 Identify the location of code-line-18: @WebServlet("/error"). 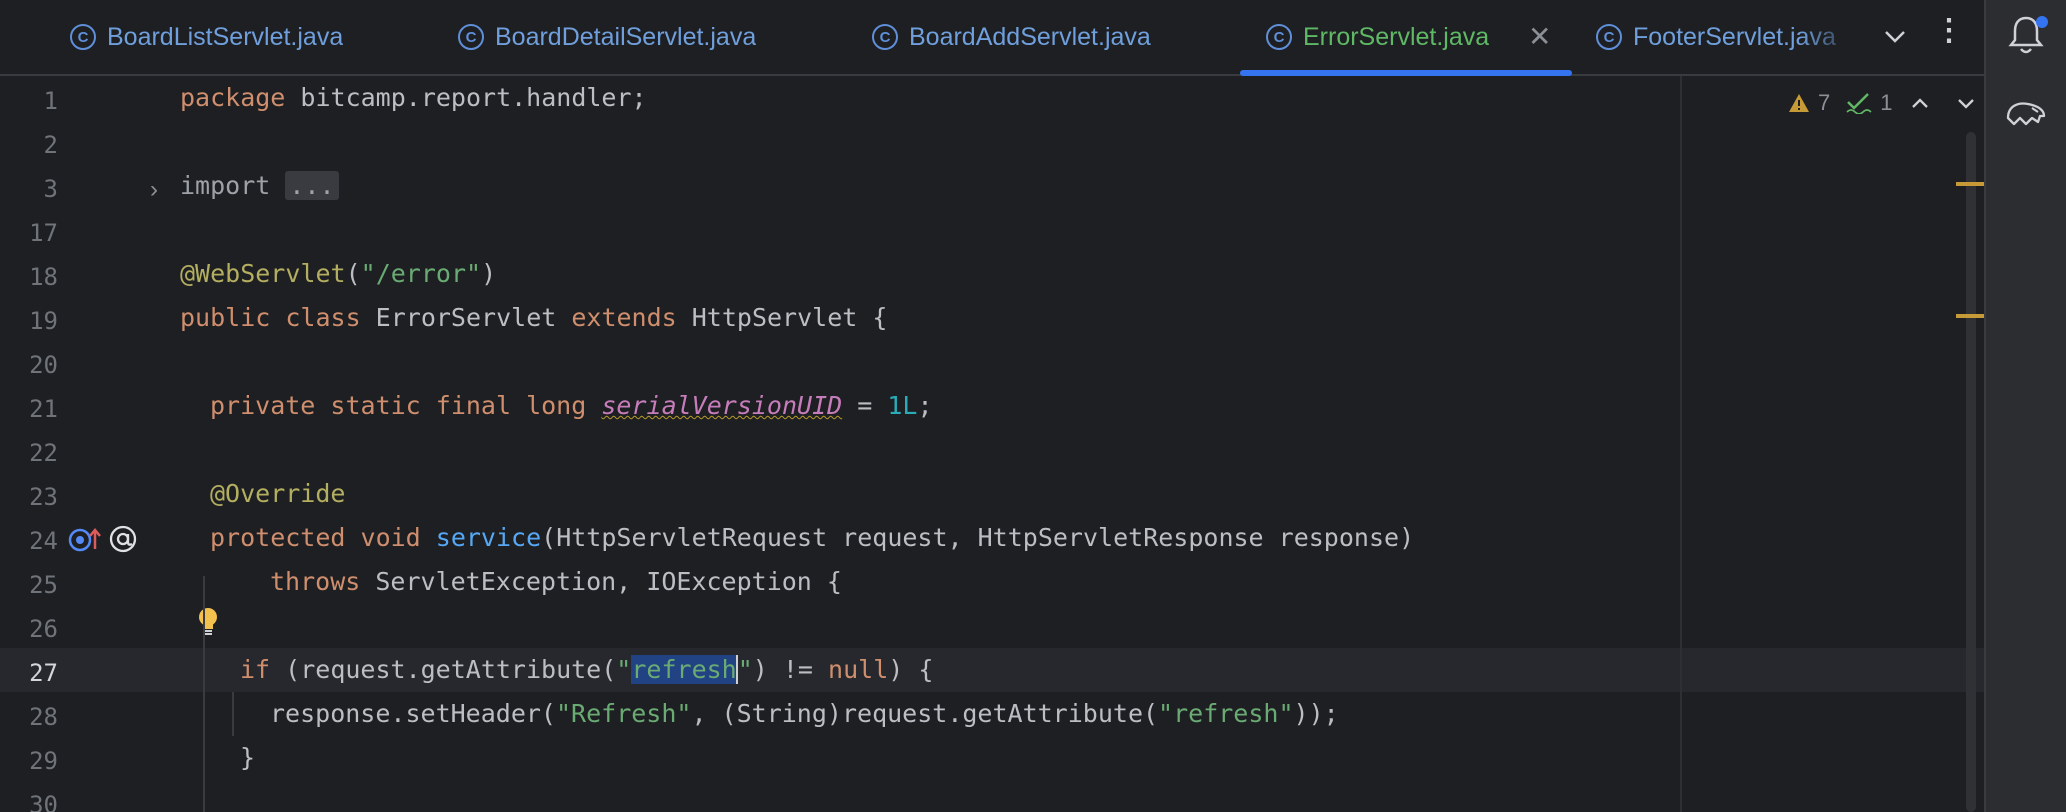
(338, 274).